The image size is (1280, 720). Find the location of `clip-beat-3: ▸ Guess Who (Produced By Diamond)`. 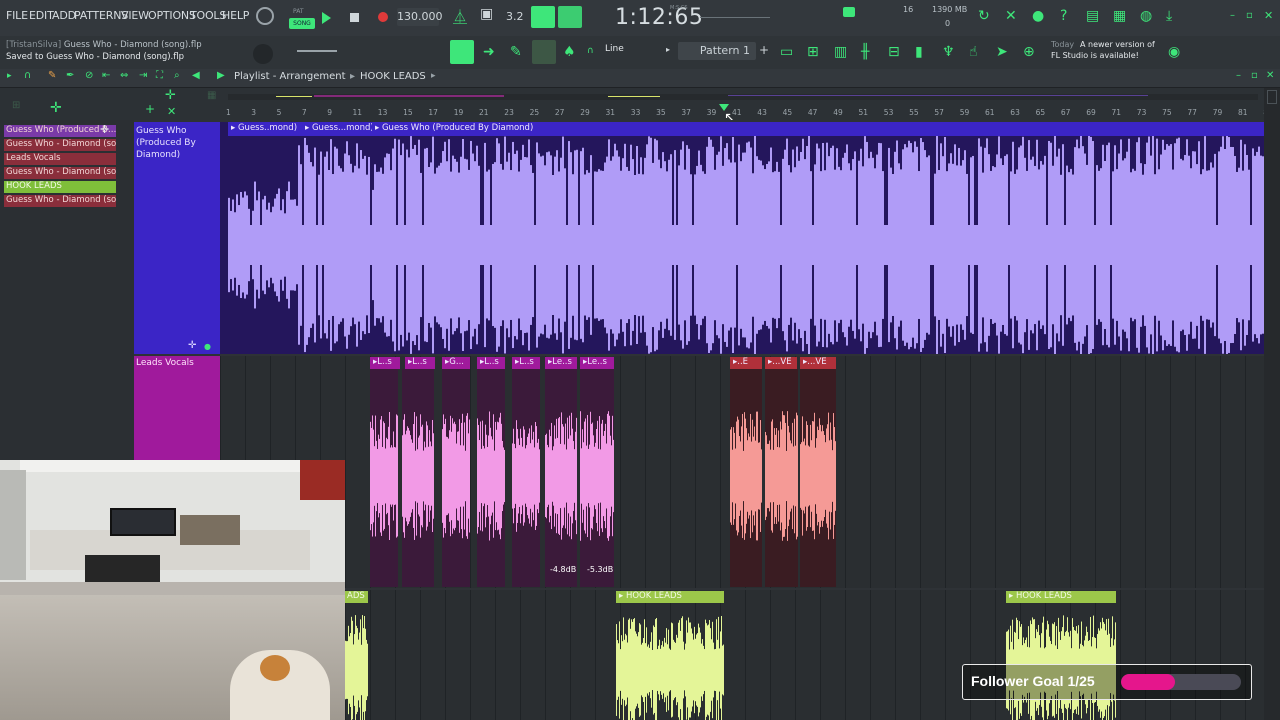

clip-beat-3: ▸ Guess Who (Produced By Diamond) is located at coordinates (522, 129).